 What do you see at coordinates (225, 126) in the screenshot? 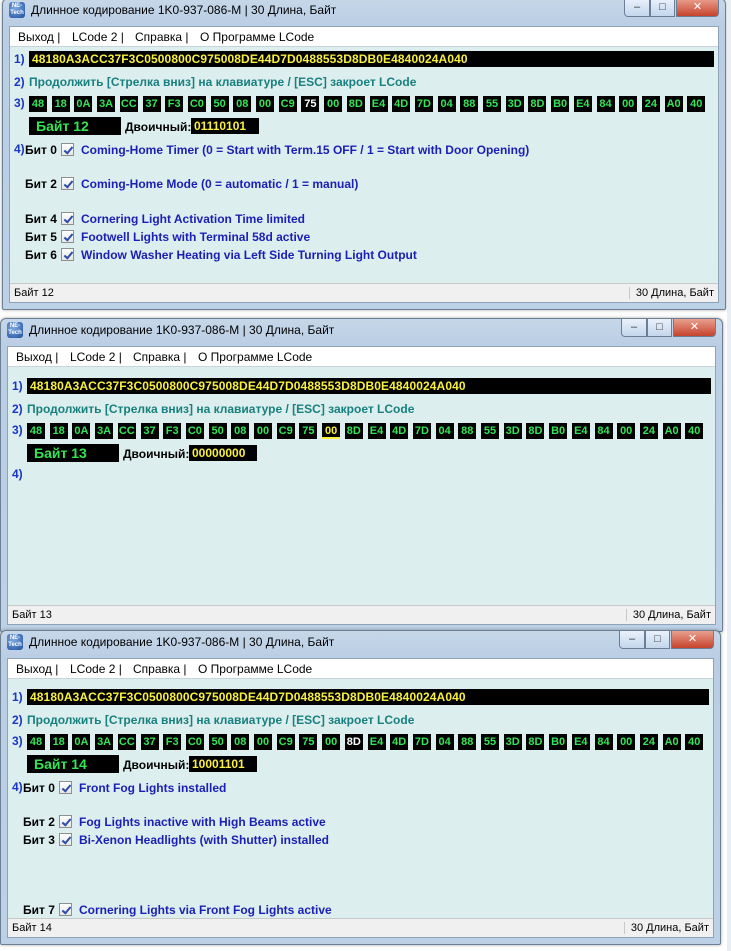
I see `binary-value: 01110101` at bounding box center [225, 126].